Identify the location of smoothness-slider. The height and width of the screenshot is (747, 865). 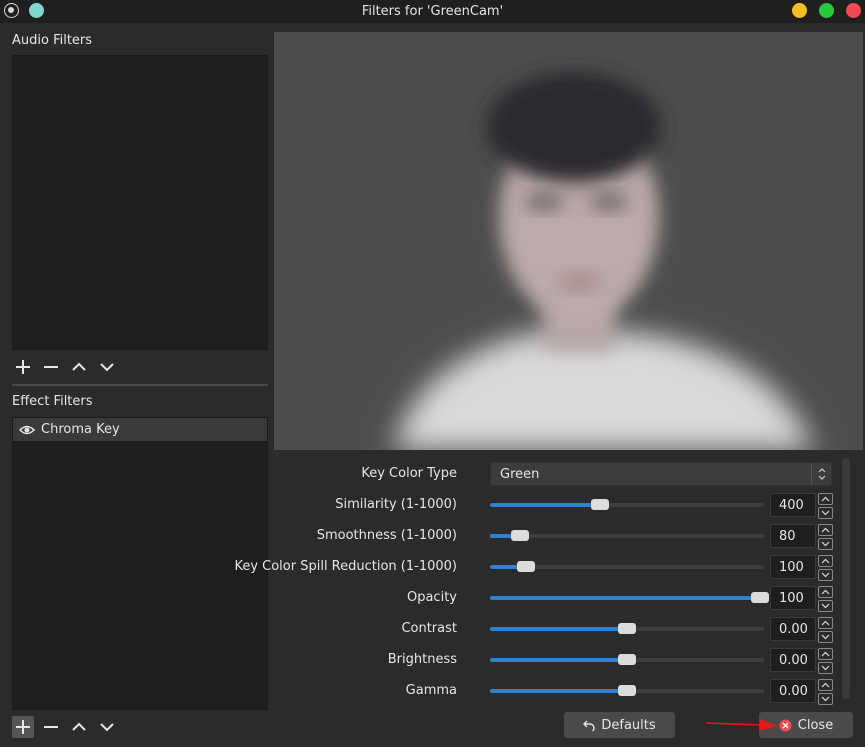
(627, 535).